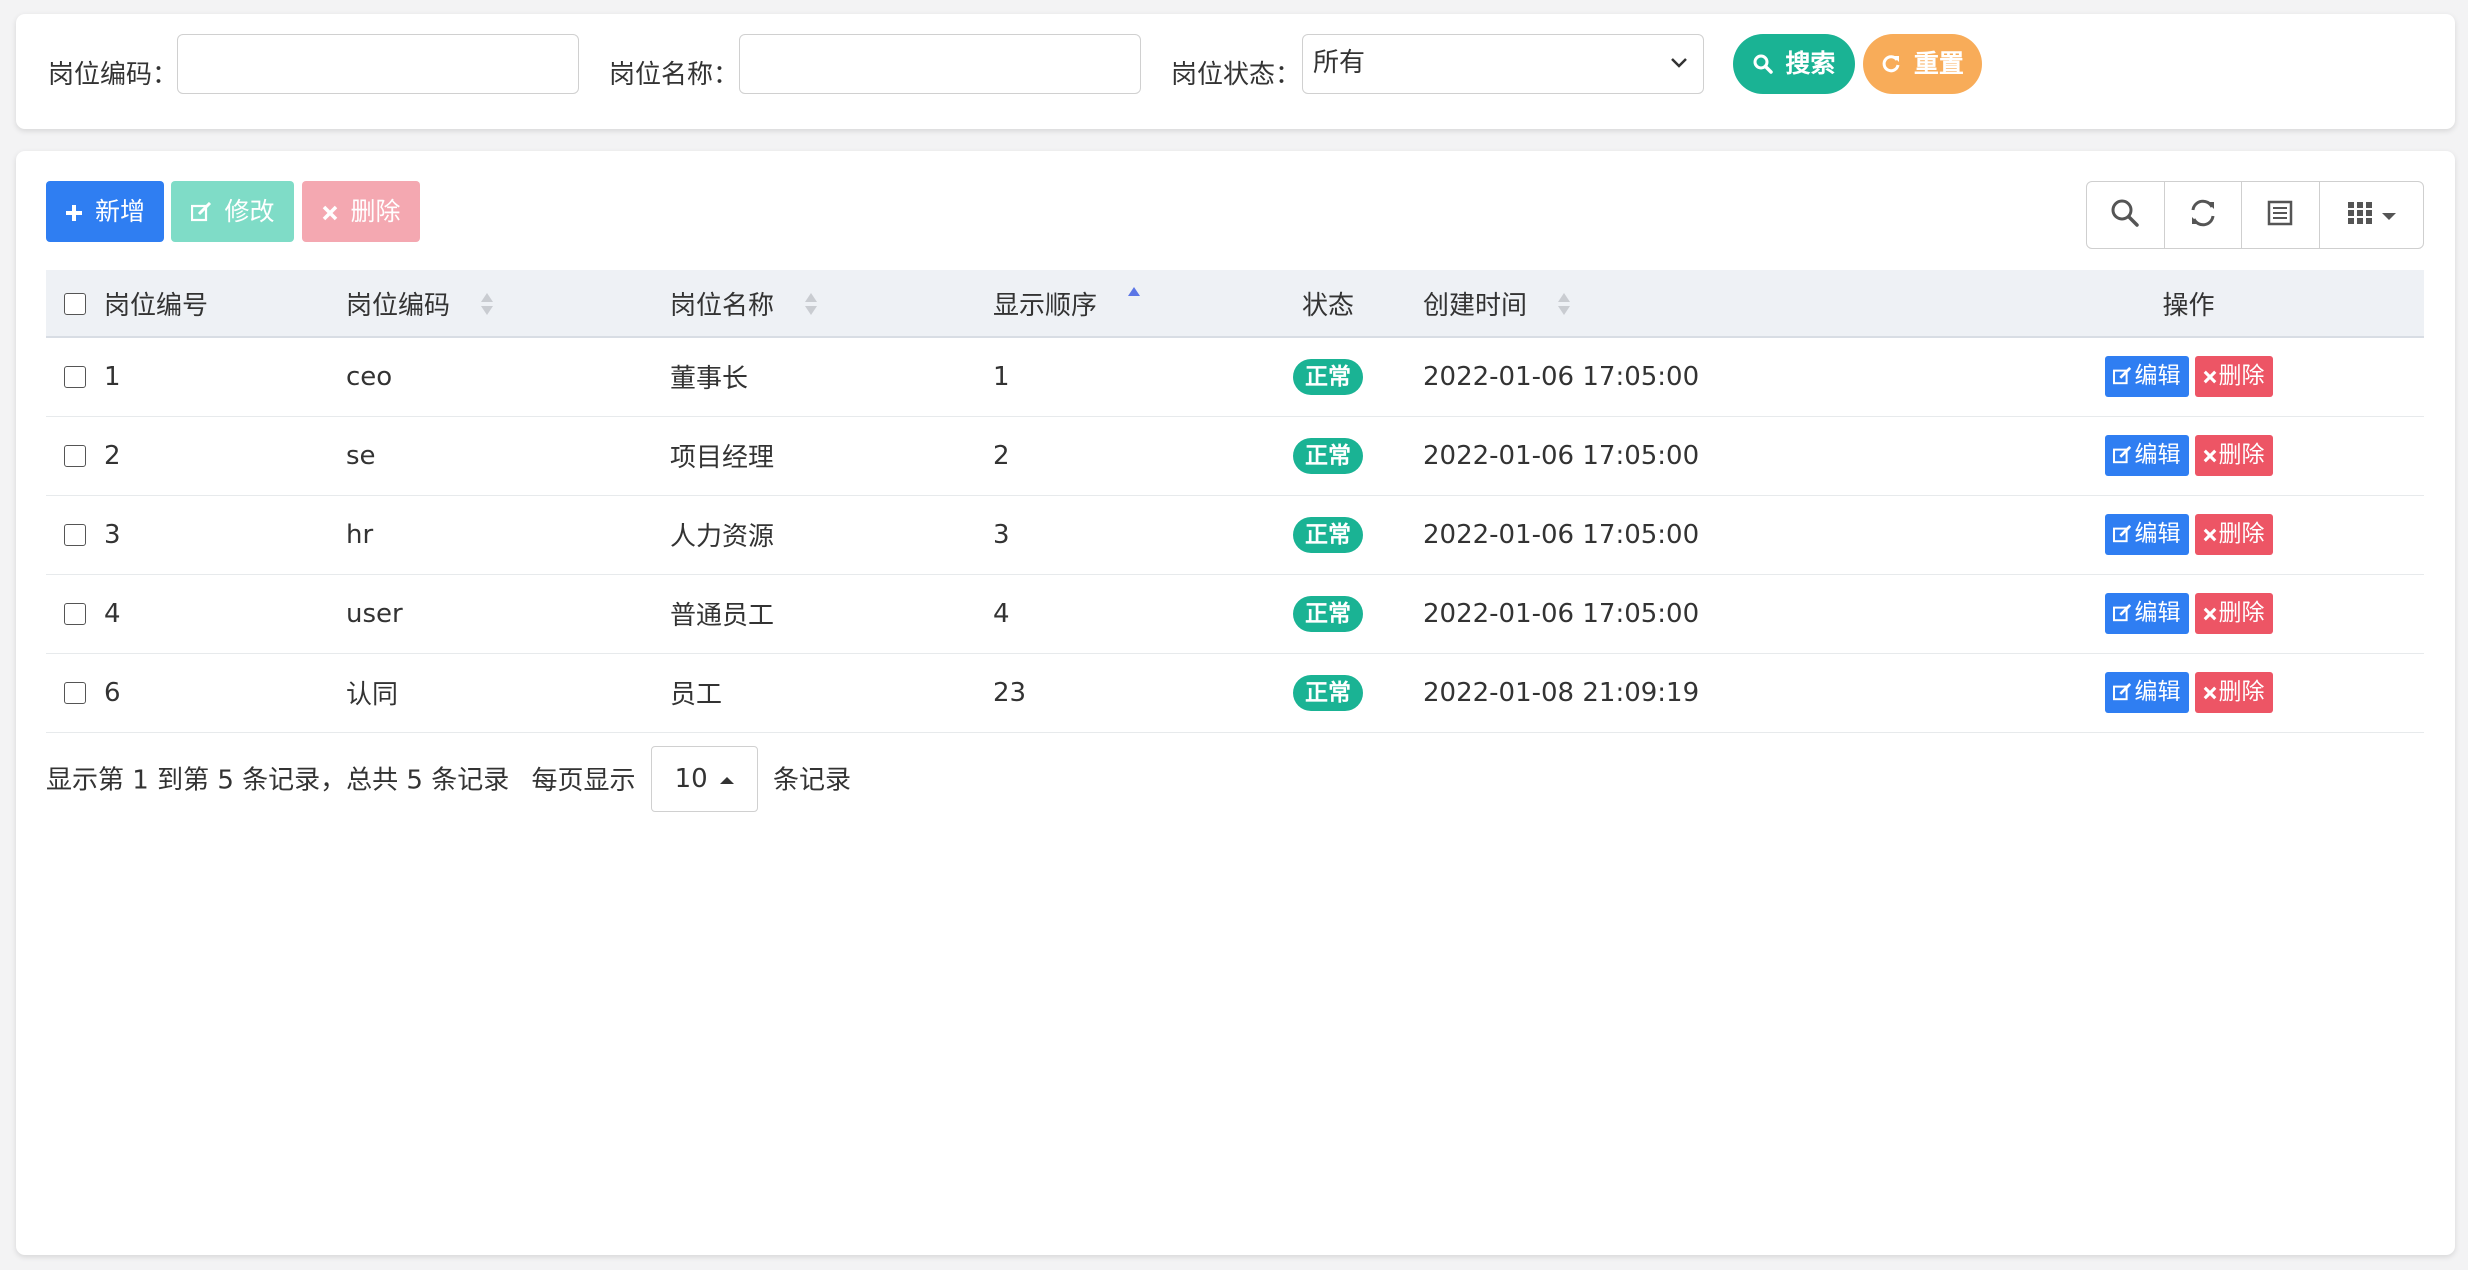 This screenshot has height=1270, width=2468. What do you see at coordinates (225, 614) in the screenshot?
I see `cell-id: 4` at bounding box center [225, 614].